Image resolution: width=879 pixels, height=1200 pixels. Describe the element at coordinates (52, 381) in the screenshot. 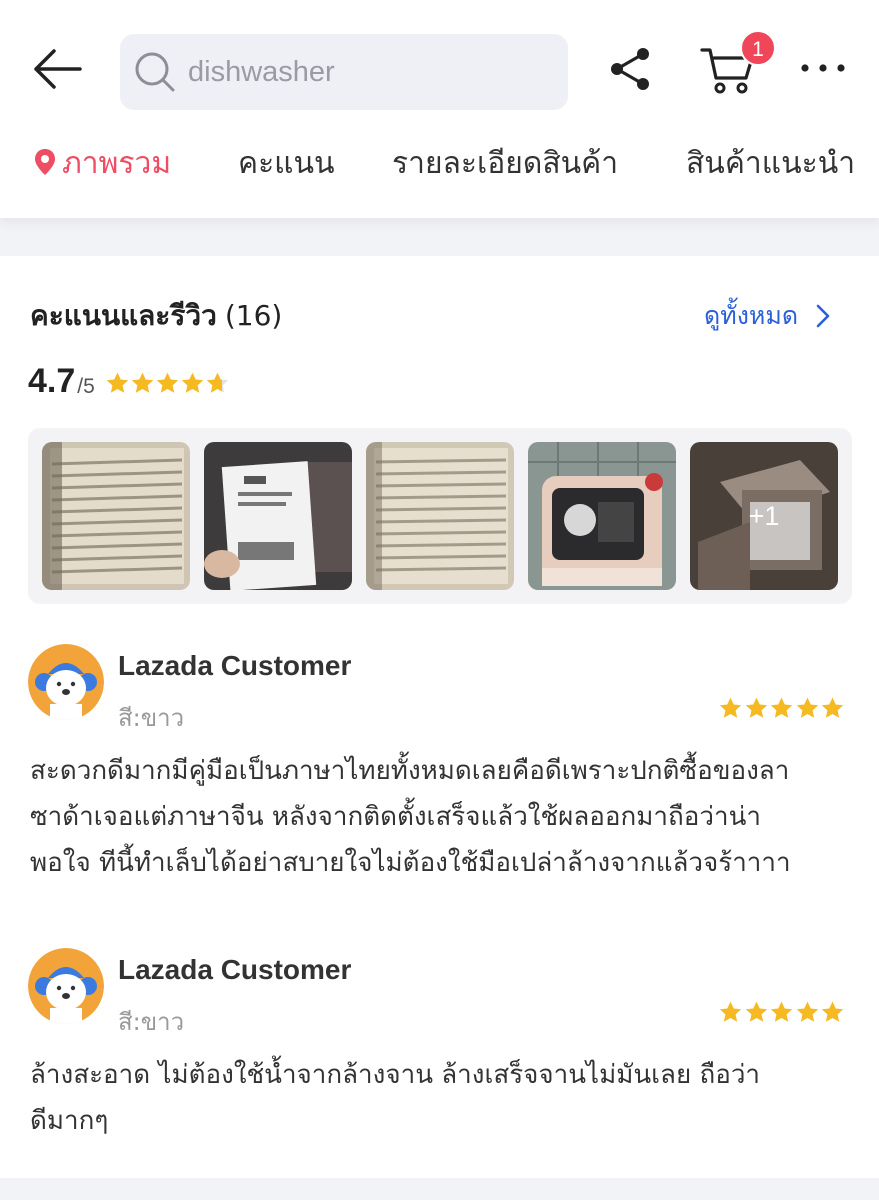

I see `rating-value: 4.7` at that location.